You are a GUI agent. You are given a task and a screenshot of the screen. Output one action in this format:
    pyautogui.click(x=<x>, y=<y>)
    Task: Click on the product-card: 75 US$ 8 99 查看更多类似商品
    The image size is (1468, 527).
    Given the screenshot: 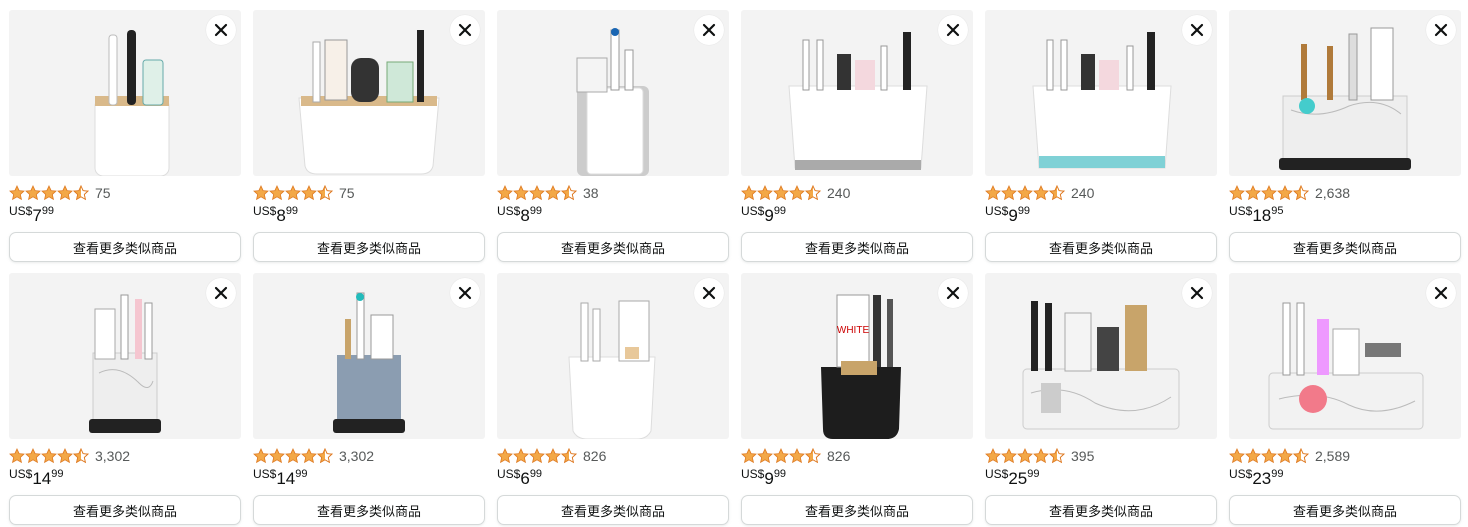 What is the action you would take?
    pyautogui.click(x=369, y=136)
    